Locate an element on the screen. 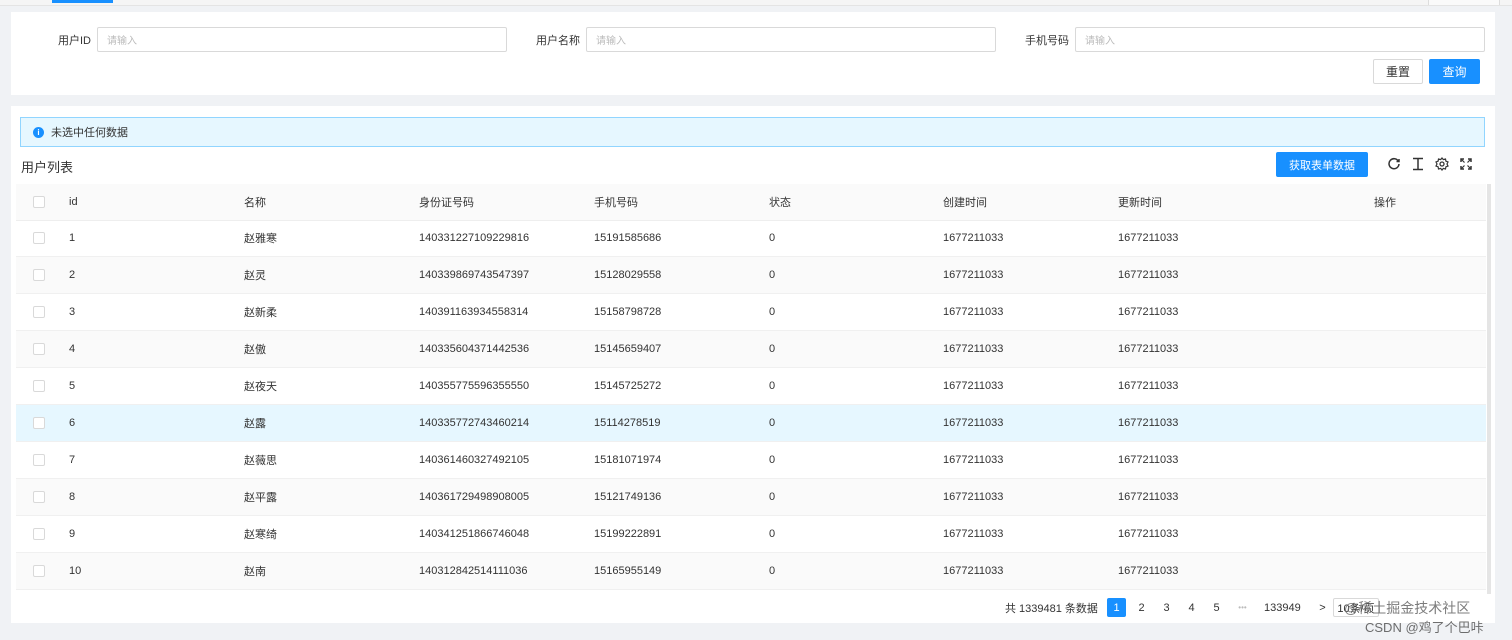 The width and height of the screenshot is (1512, 640). user-name-field: 用户名称 请输入 is located at coordinates (751, 39).